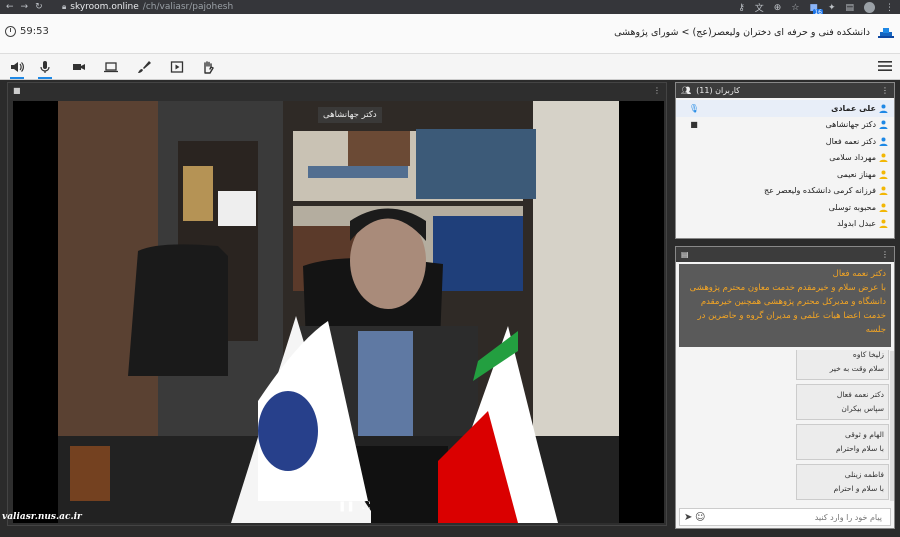 The height and width of the screenshot is (537, 900). What do you see at coordinates (785, 207) in the screenshot?
I see `user-row: محبوبه توسلی` at bounding box center [785, 207].